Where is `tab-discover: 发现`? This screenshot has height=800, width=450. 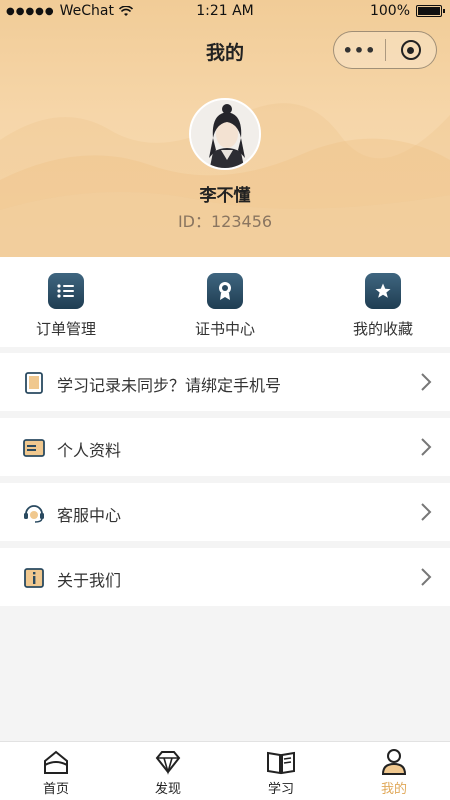 tab-discover: 发现 is located at coordinates (168, 772).